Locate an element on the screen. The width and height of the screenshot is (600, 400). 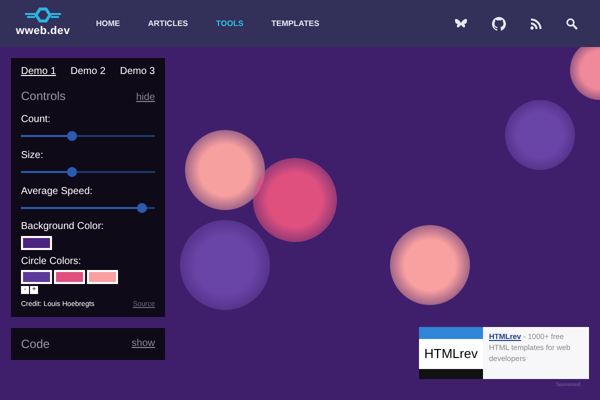
nav-link: TEMPLATES is located at coordinates (295, 24).